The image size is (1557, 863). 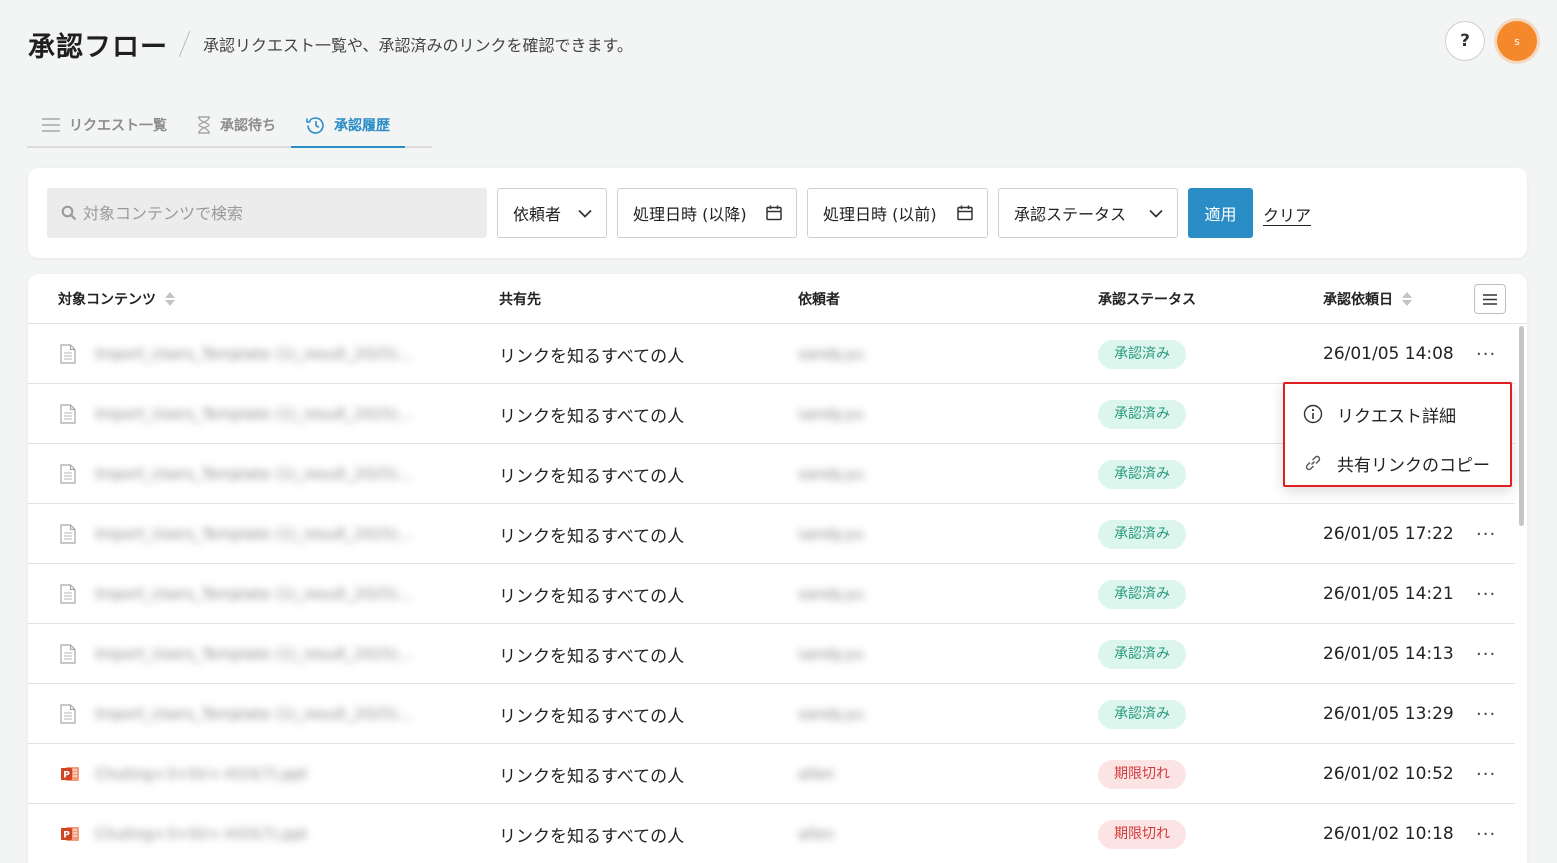 What do you see at coordinates (816, 834) in the screenshot?
I see `requester-name: allen` at bounding box center [816, 834].